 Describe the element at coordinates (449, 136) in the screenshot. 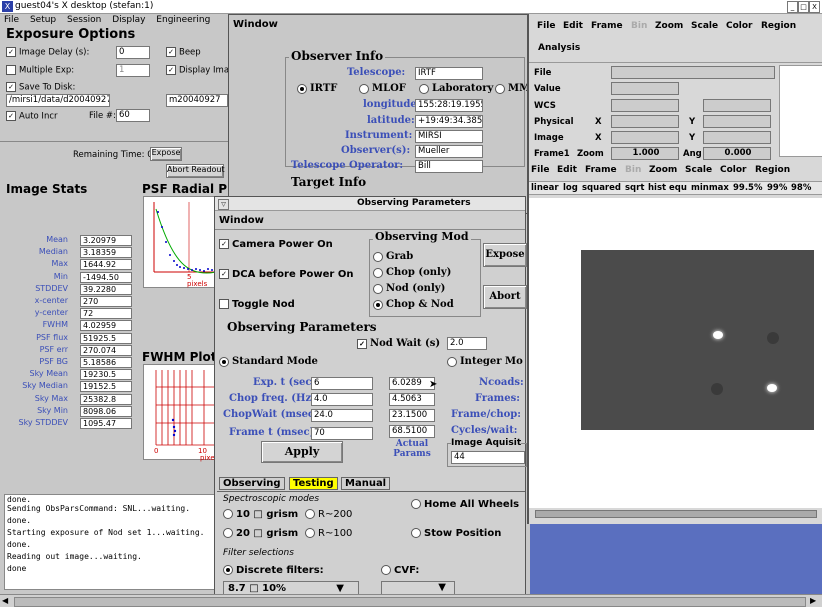

I see `instrument-field: MIRSI` at that location.